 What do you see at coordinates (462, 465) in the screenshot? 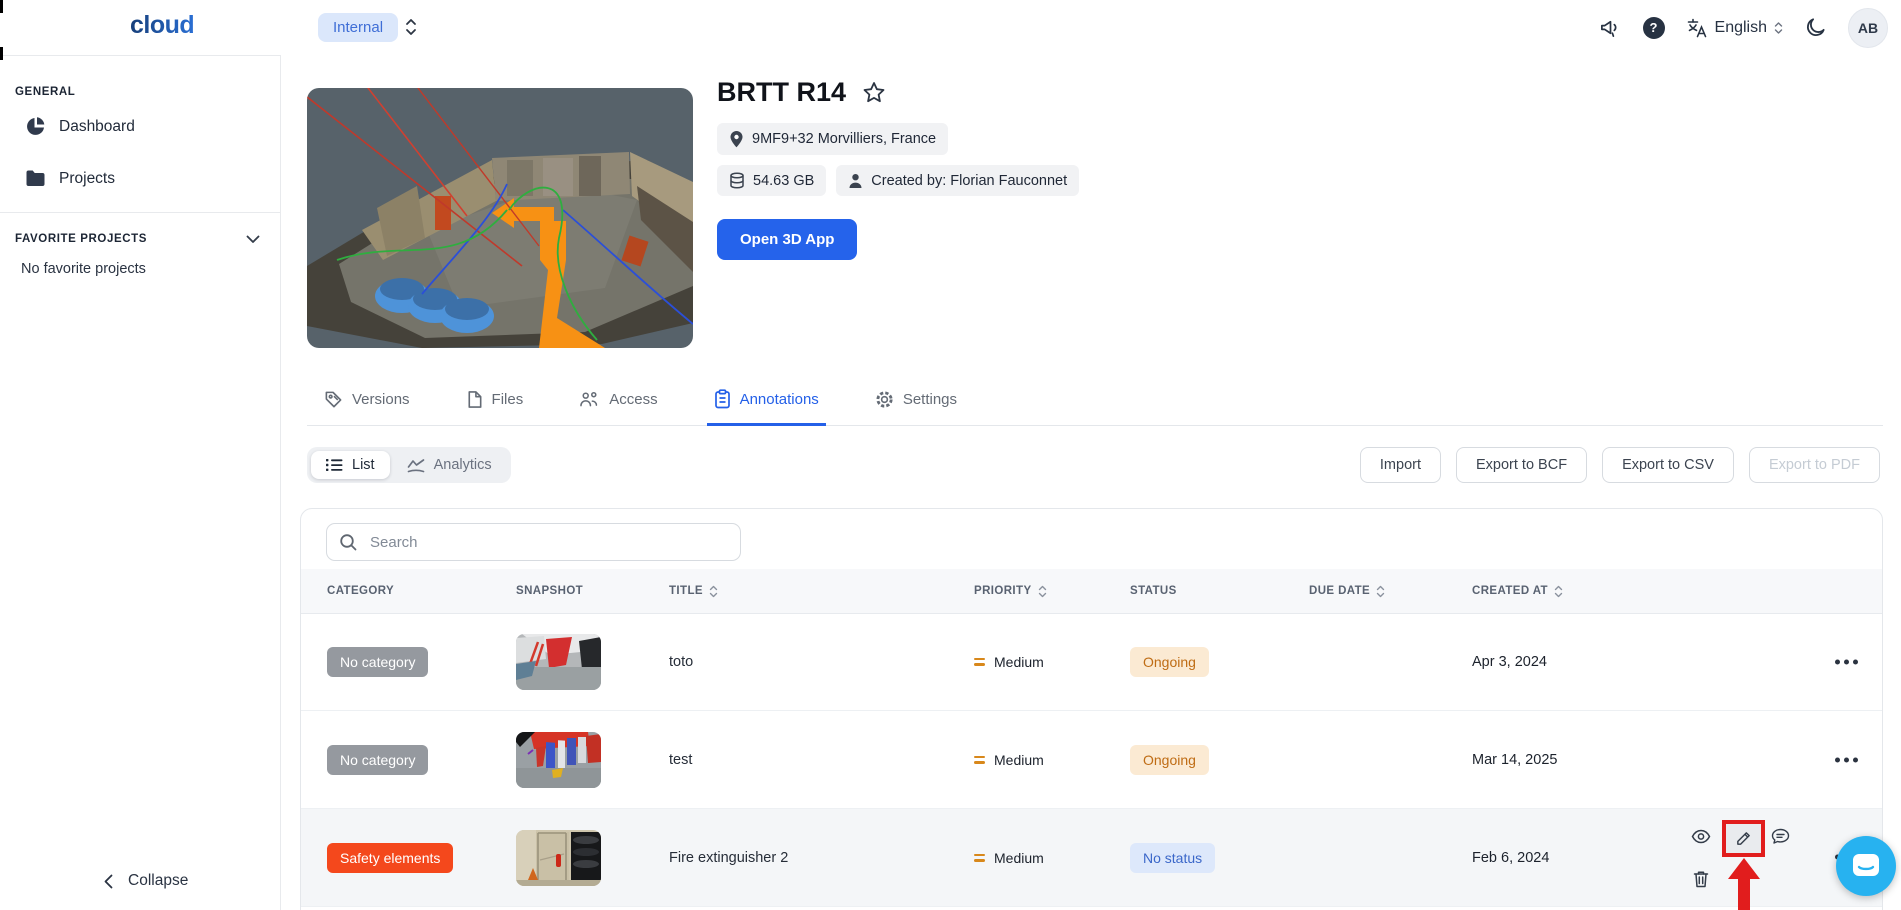
I see `view-toggle-label: Analytics` at bounding box center [462, 465].